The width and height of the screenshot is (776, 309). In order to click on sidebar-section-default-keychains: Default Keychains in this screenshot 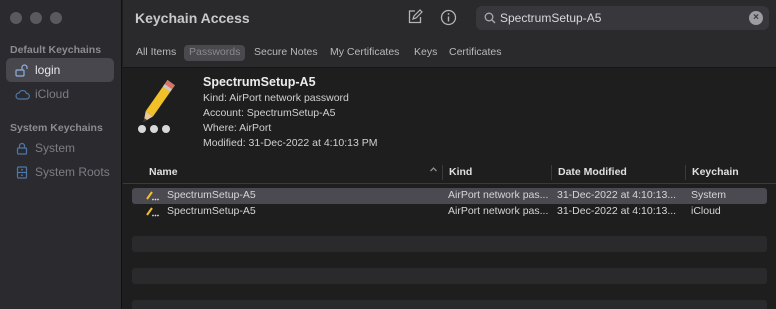, I will do `click(56, 50)`.